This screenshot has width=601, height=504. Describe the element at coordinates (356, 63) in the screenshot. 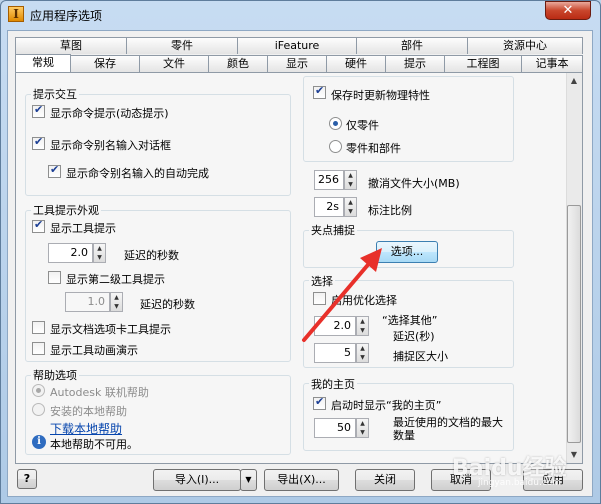

I see `tab-hardware: 硬件` at that location.